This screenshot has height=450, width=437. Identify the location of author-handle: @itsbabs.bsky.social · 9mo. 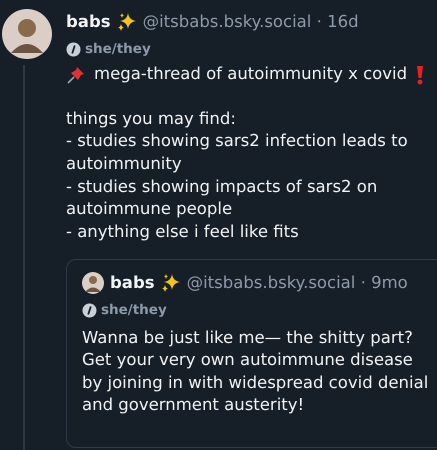
(297, 283).